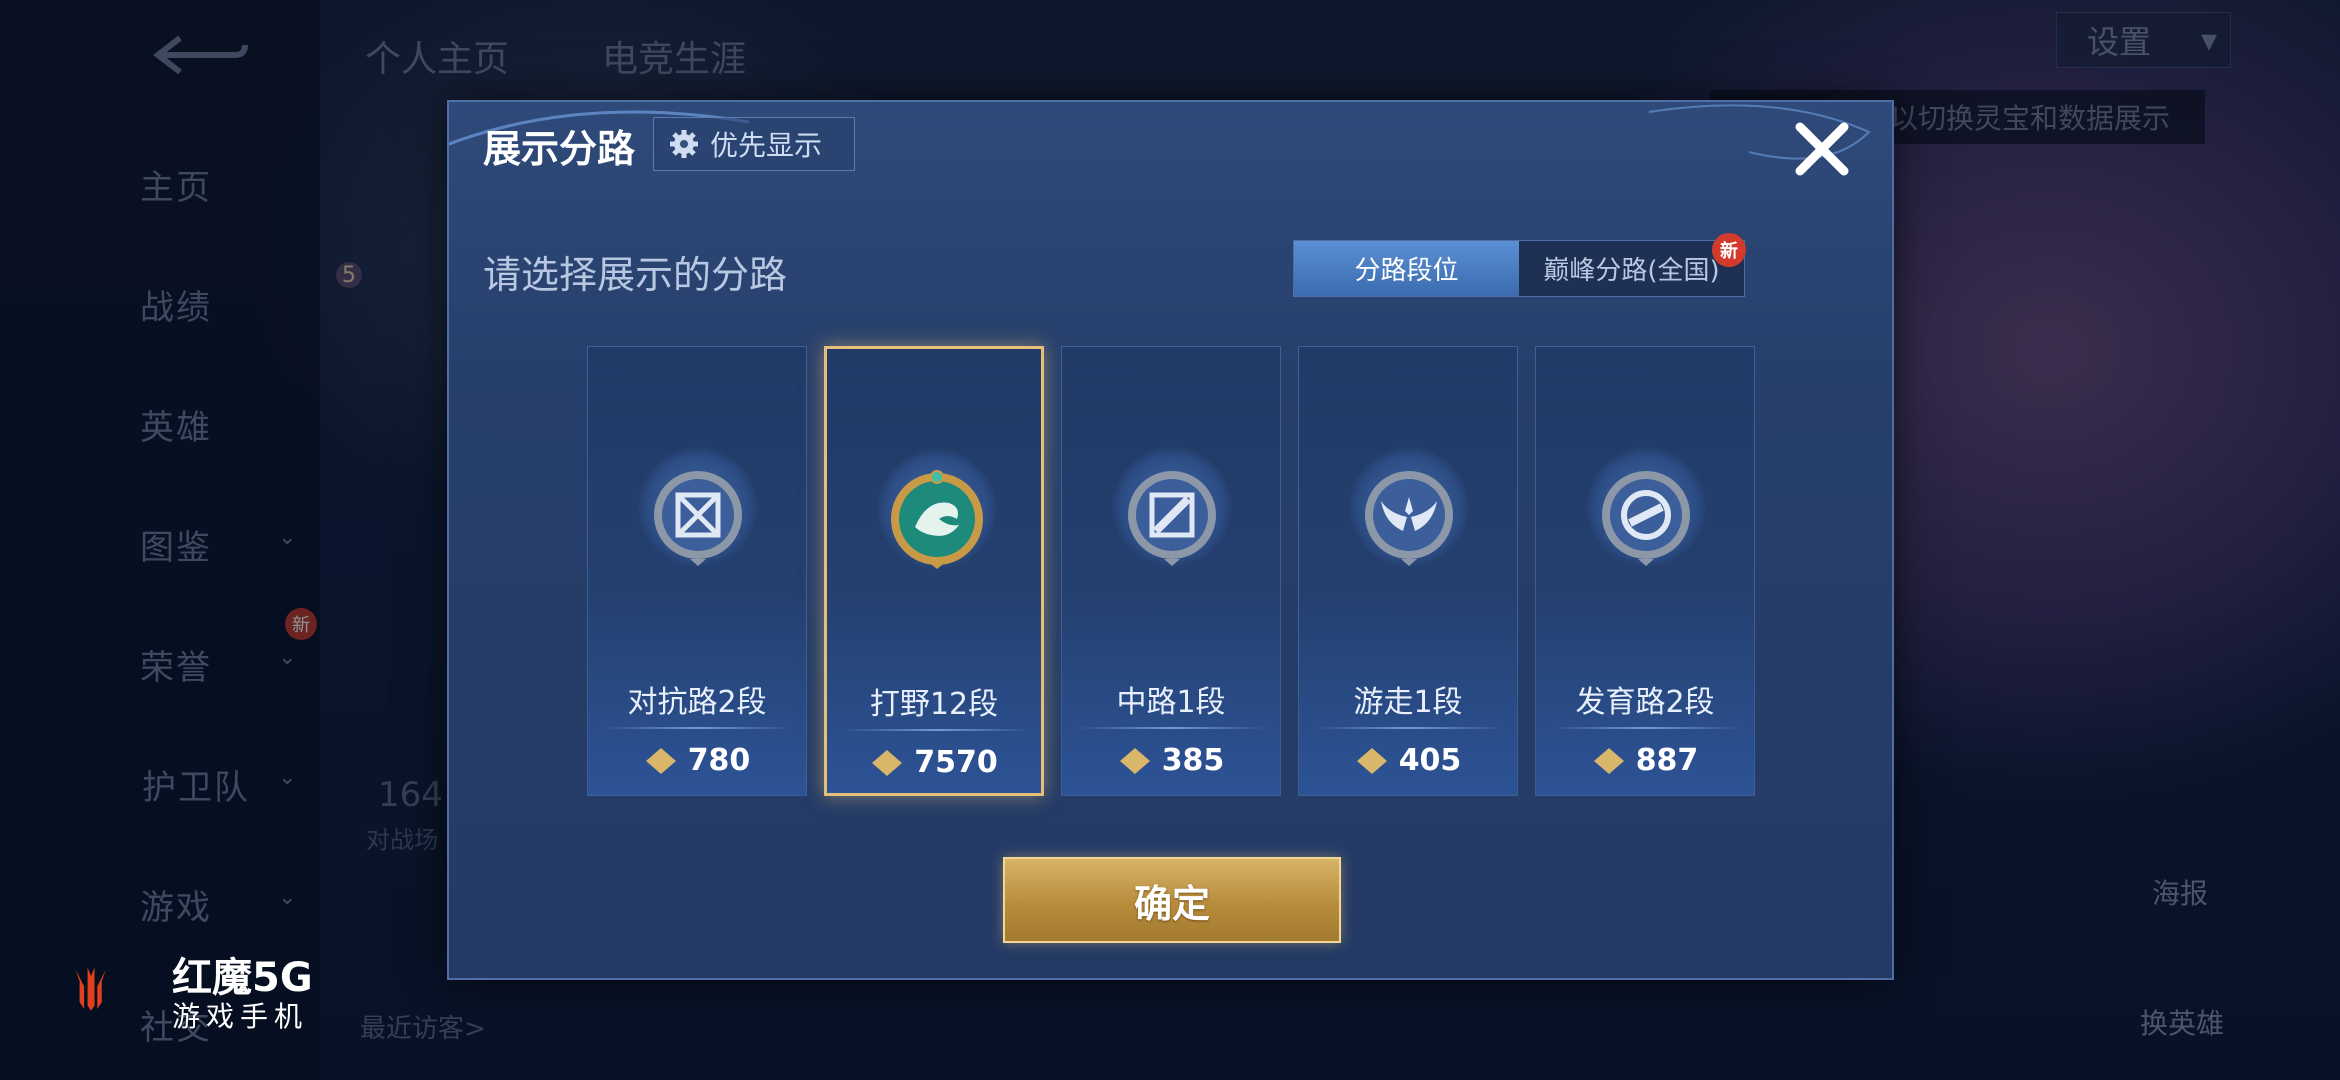  Describe the element at coordinates (697, 702) in the screenshot. I see `lane-card-label: 对抗路2段` at that location.